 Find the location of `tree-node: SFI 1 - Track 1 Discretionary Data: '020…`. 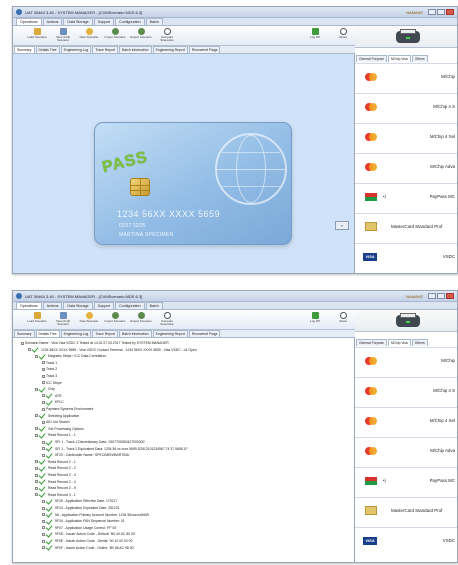

tree-node: SFI 1 - Track 1 Discretionary Data: '020… is located at coordinates (93, 442).